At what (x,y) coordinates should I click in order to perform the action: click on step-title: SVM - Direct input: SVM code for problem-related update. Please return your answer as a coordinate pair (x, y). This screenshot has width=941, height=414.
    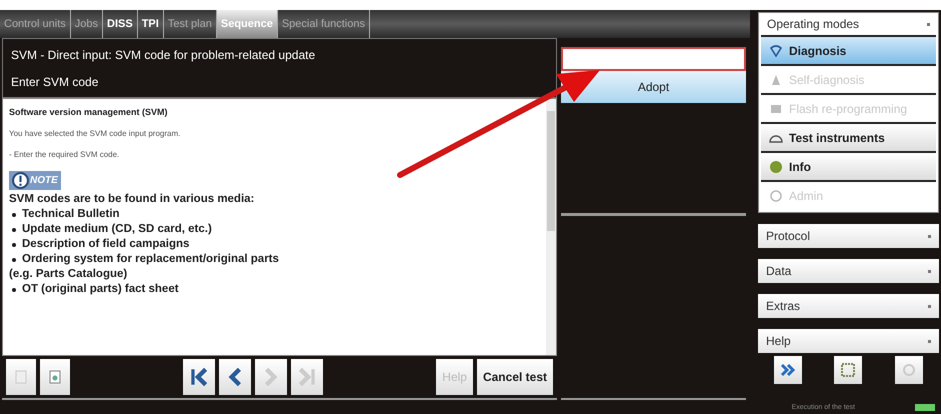
    Looking at the image, I should click on (163, 55).